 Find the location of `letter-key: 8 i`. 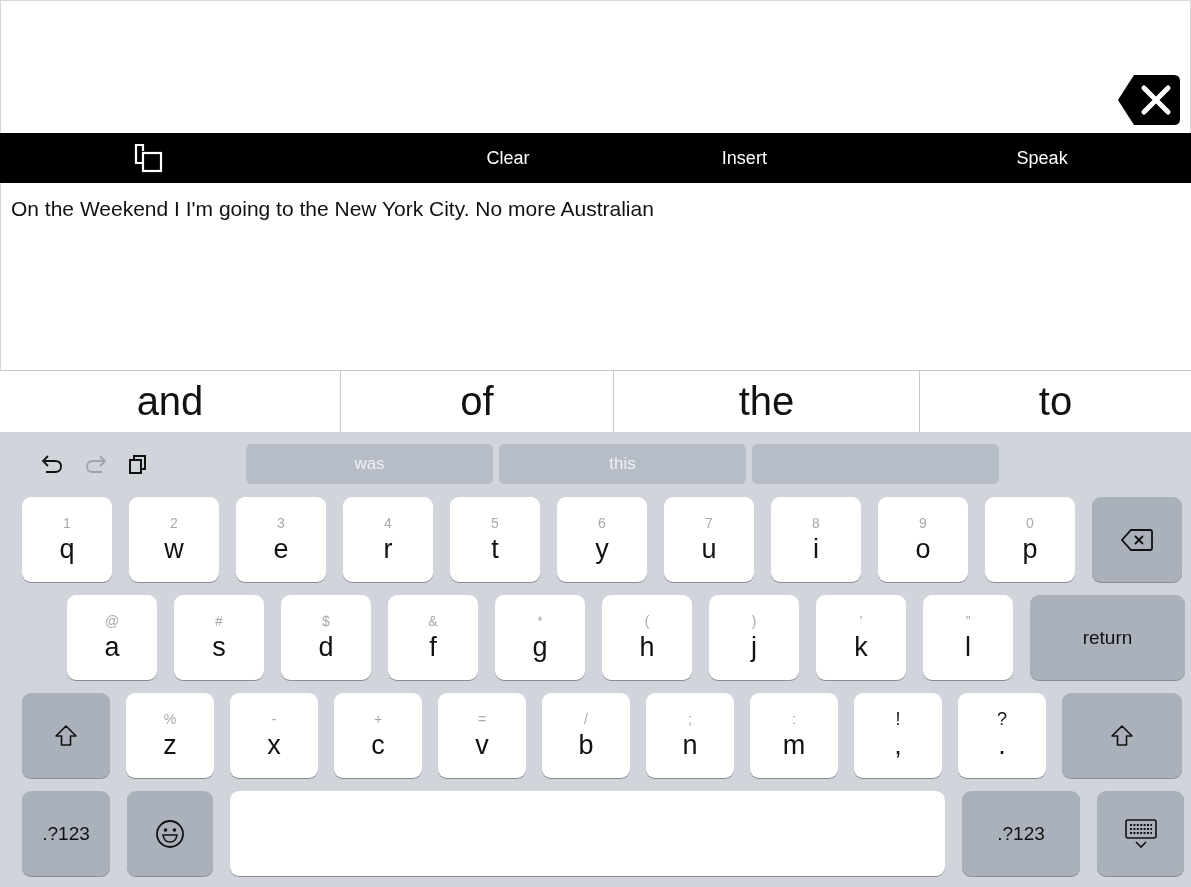

letter-key: 8 i is located at coordinates (816, 539).